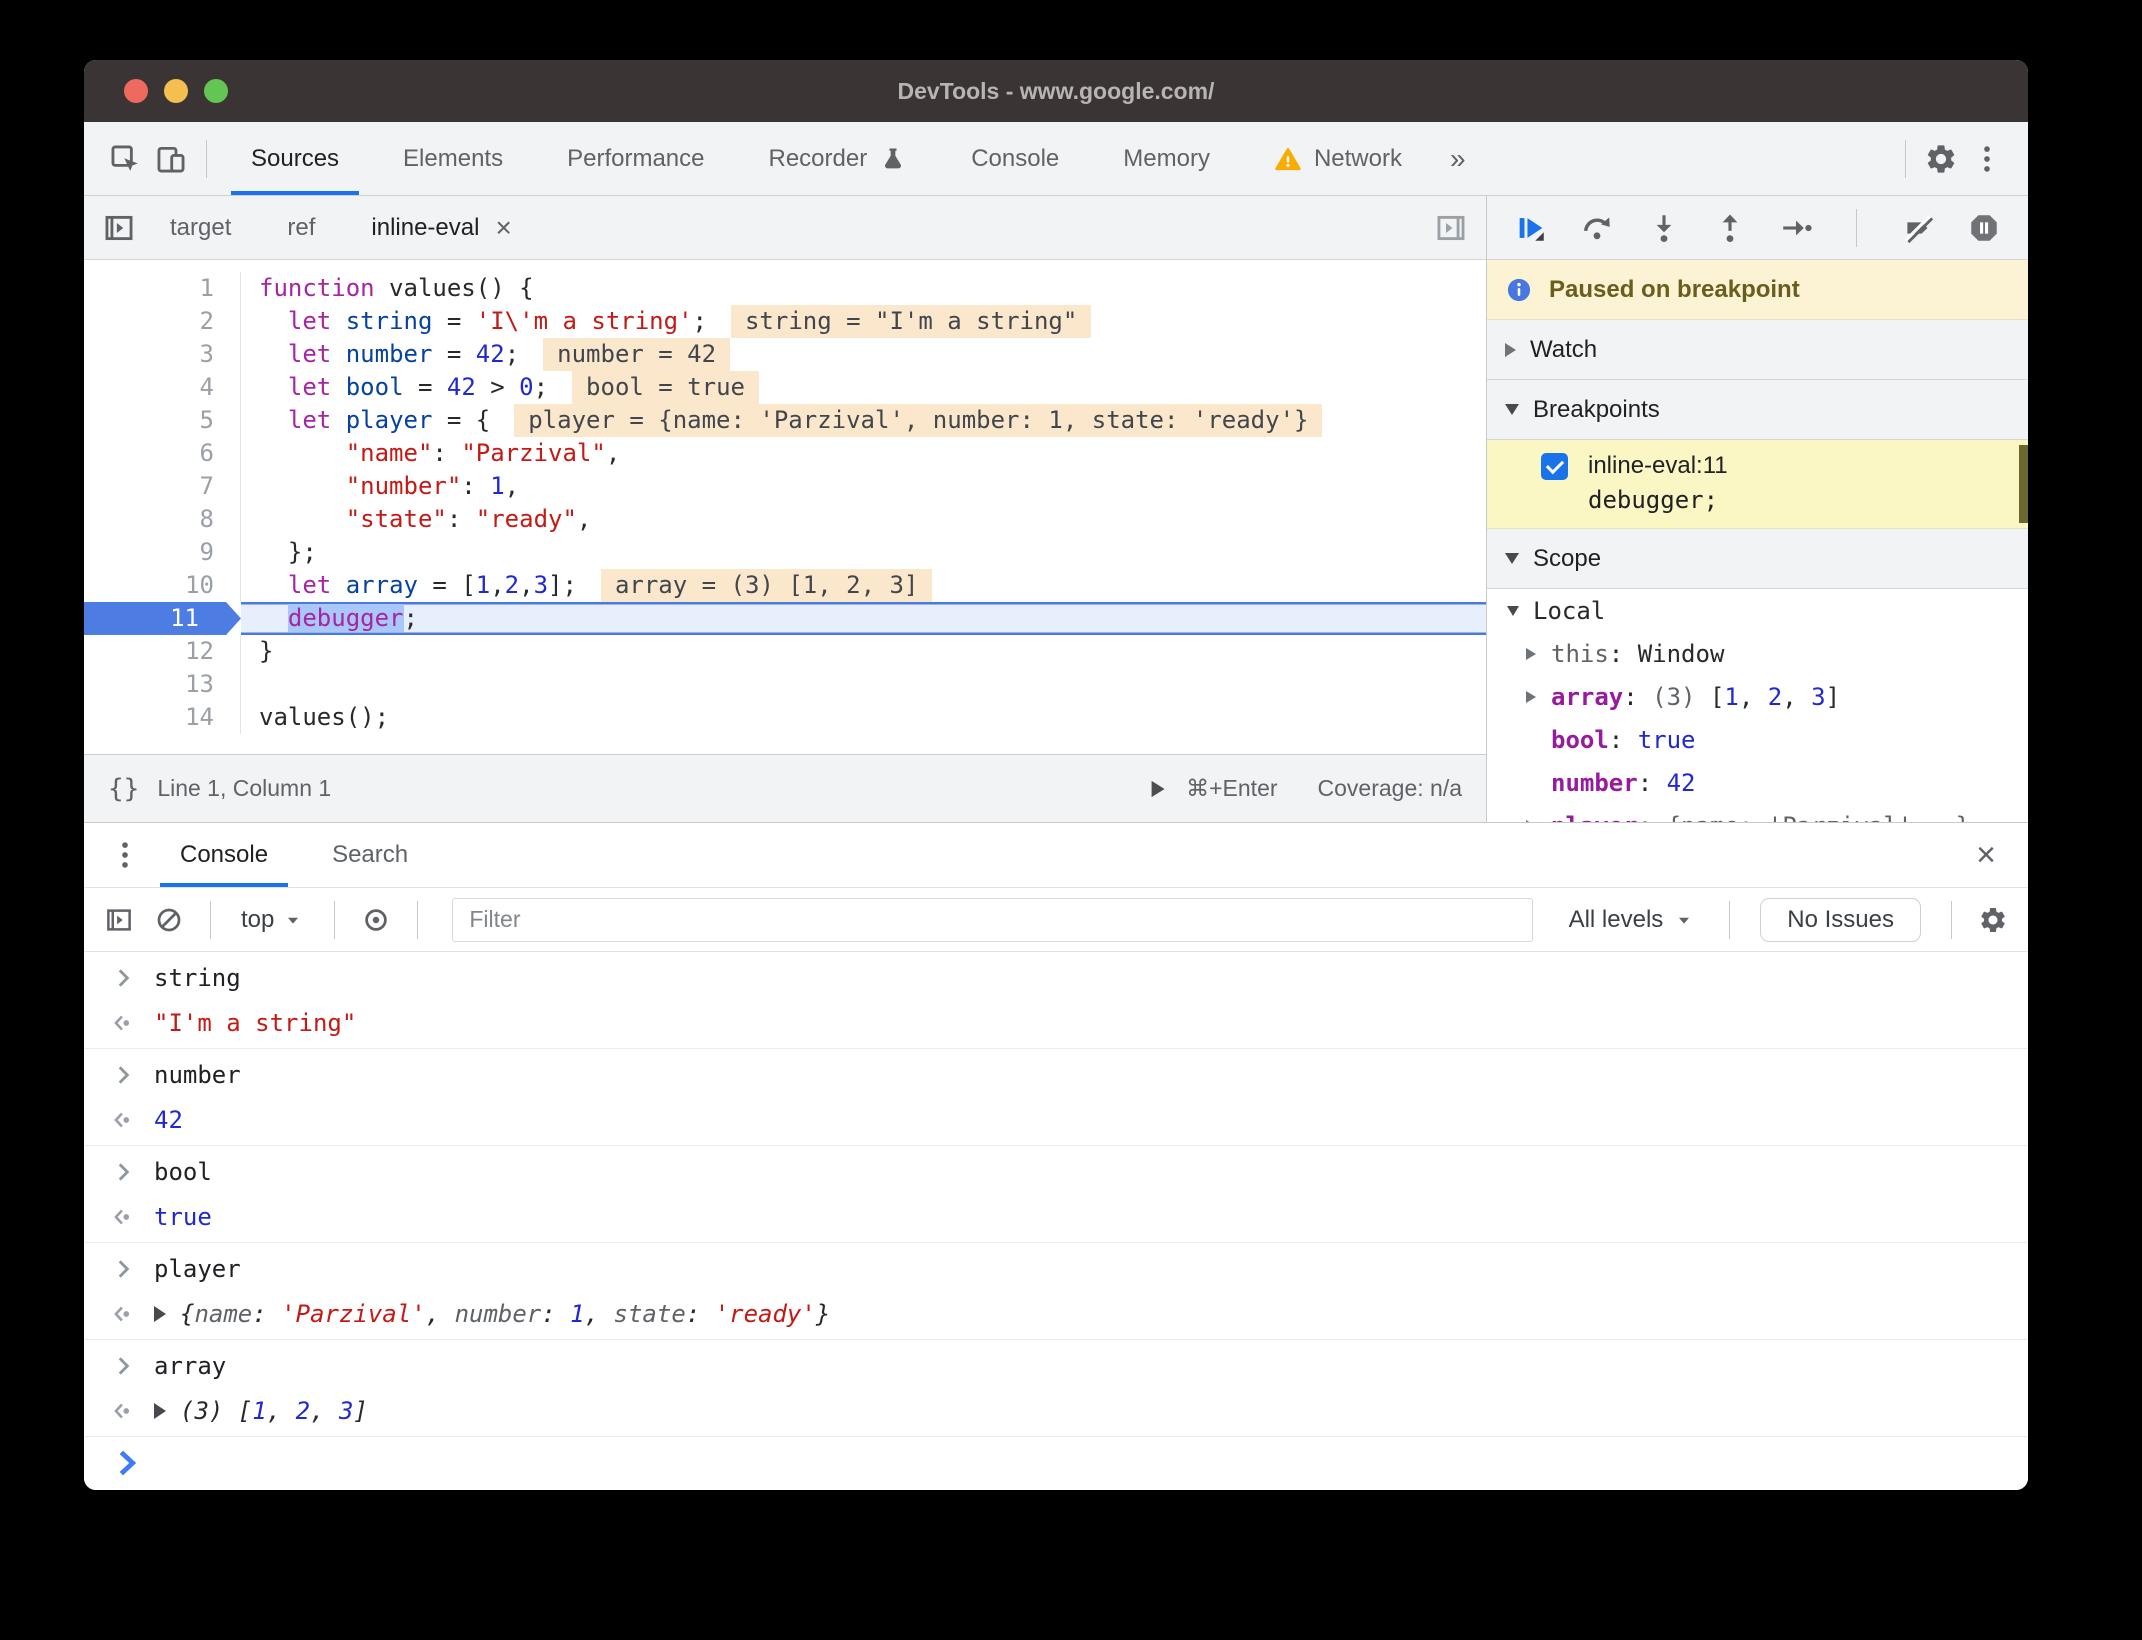  What do you see at coordinates (1757, 653) in the screenshot?
I see `scope-row: this: Window` at bounding box center [1757, 653].